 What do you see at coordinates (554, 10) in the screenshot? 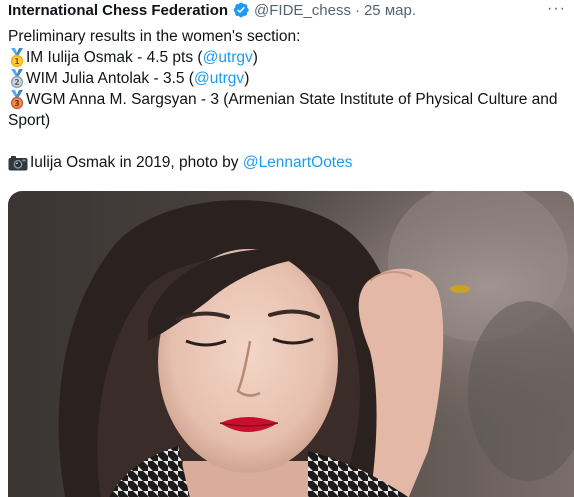
I see `more-options-icon: ···` at bounding box center [554, 10].